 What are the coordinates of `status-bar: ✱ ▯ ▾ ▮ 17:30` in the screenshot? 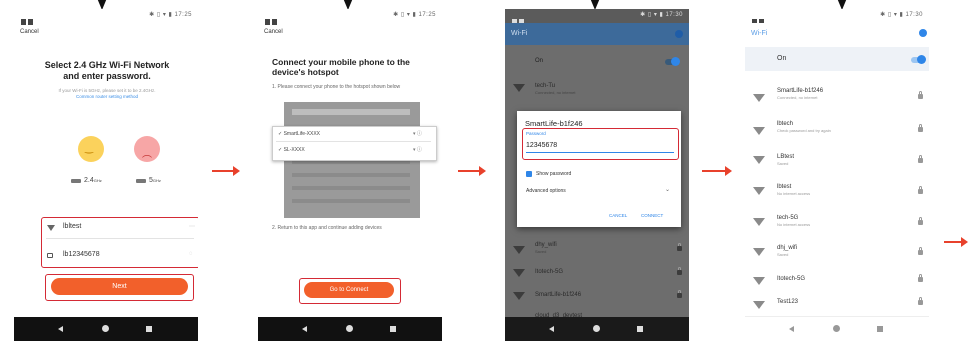 It's located at (597, 17).